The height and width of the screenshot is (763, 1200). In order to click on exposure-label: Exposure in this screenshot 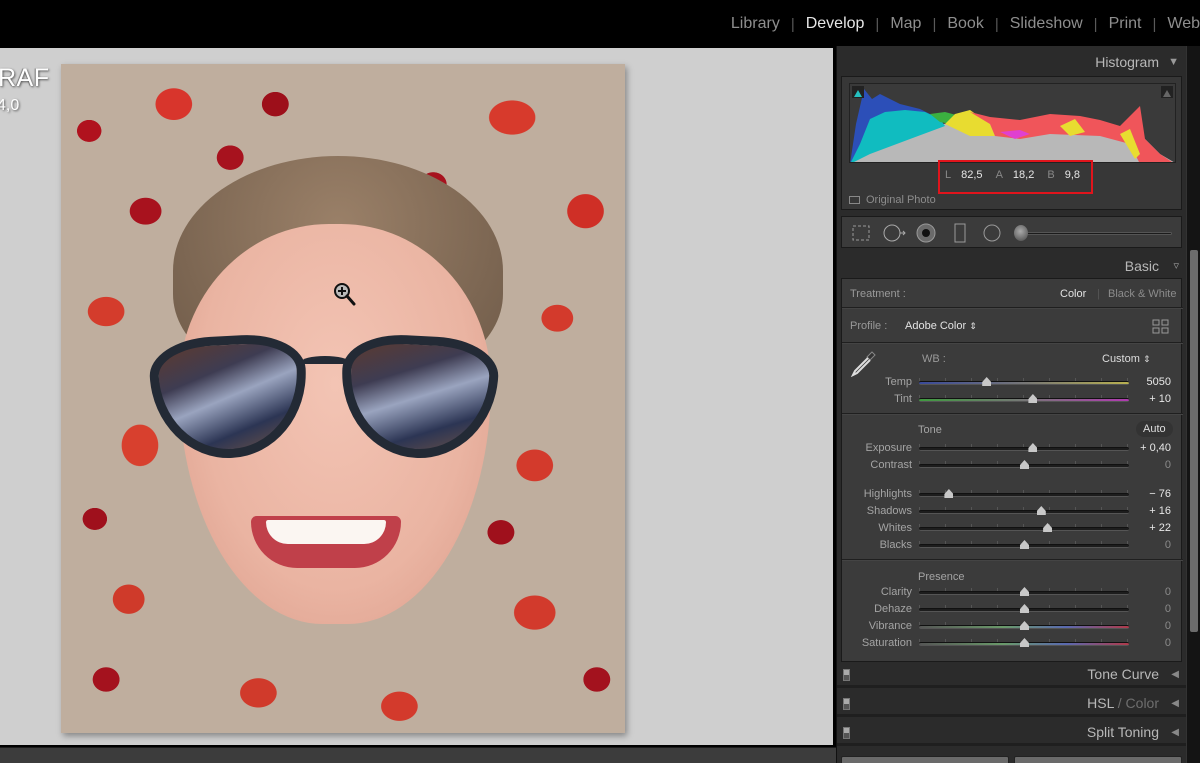, I will do `click(888, 448)`.